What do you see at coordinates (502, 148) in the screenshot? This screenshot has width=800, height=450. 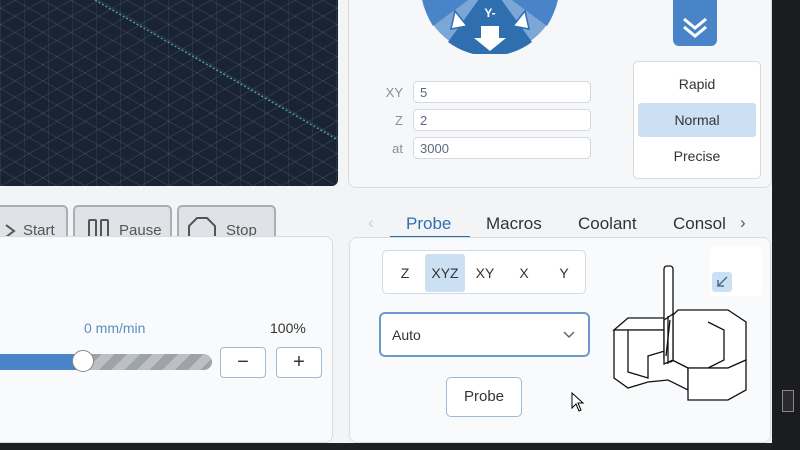 I see `jog-feed-input: 3000` at bounding box center [502, 148].